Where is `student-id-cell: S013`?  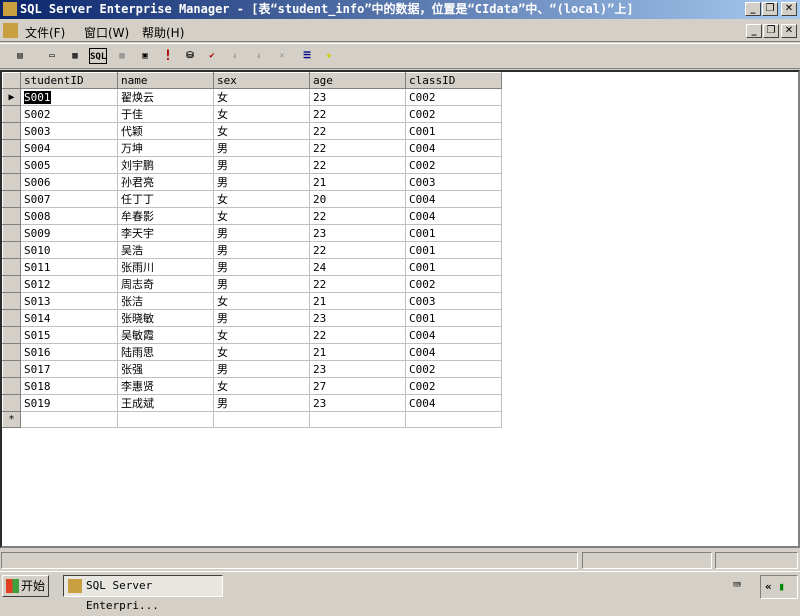 student-id-cell: S013 is located at coordinates (69, 301).